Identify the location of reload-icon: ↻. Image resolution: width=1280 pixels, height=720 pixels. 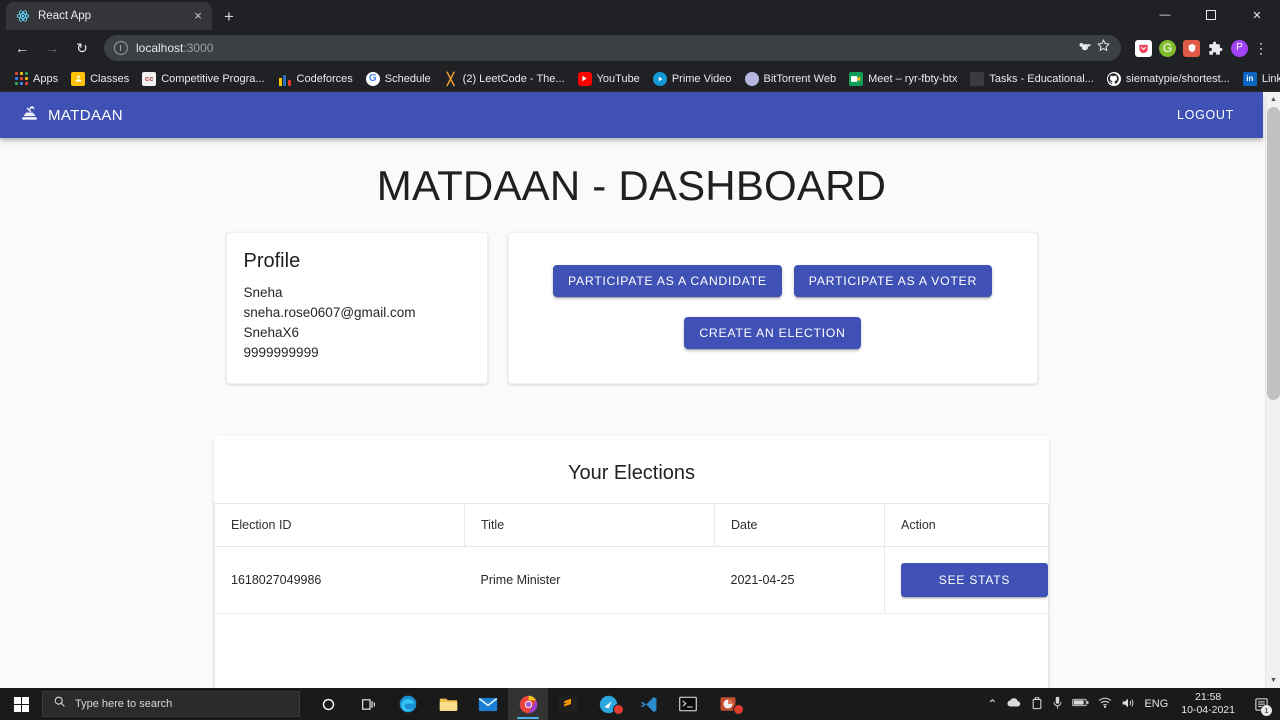
(82, 48).